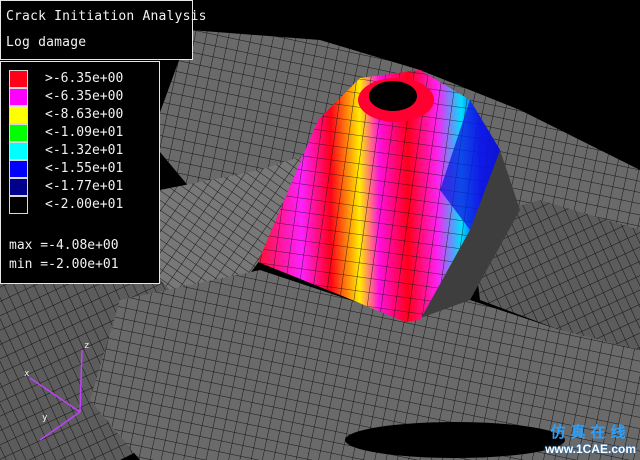  I want to click on analysis-title: Crack Initiation Analysis, so click(106, 16).